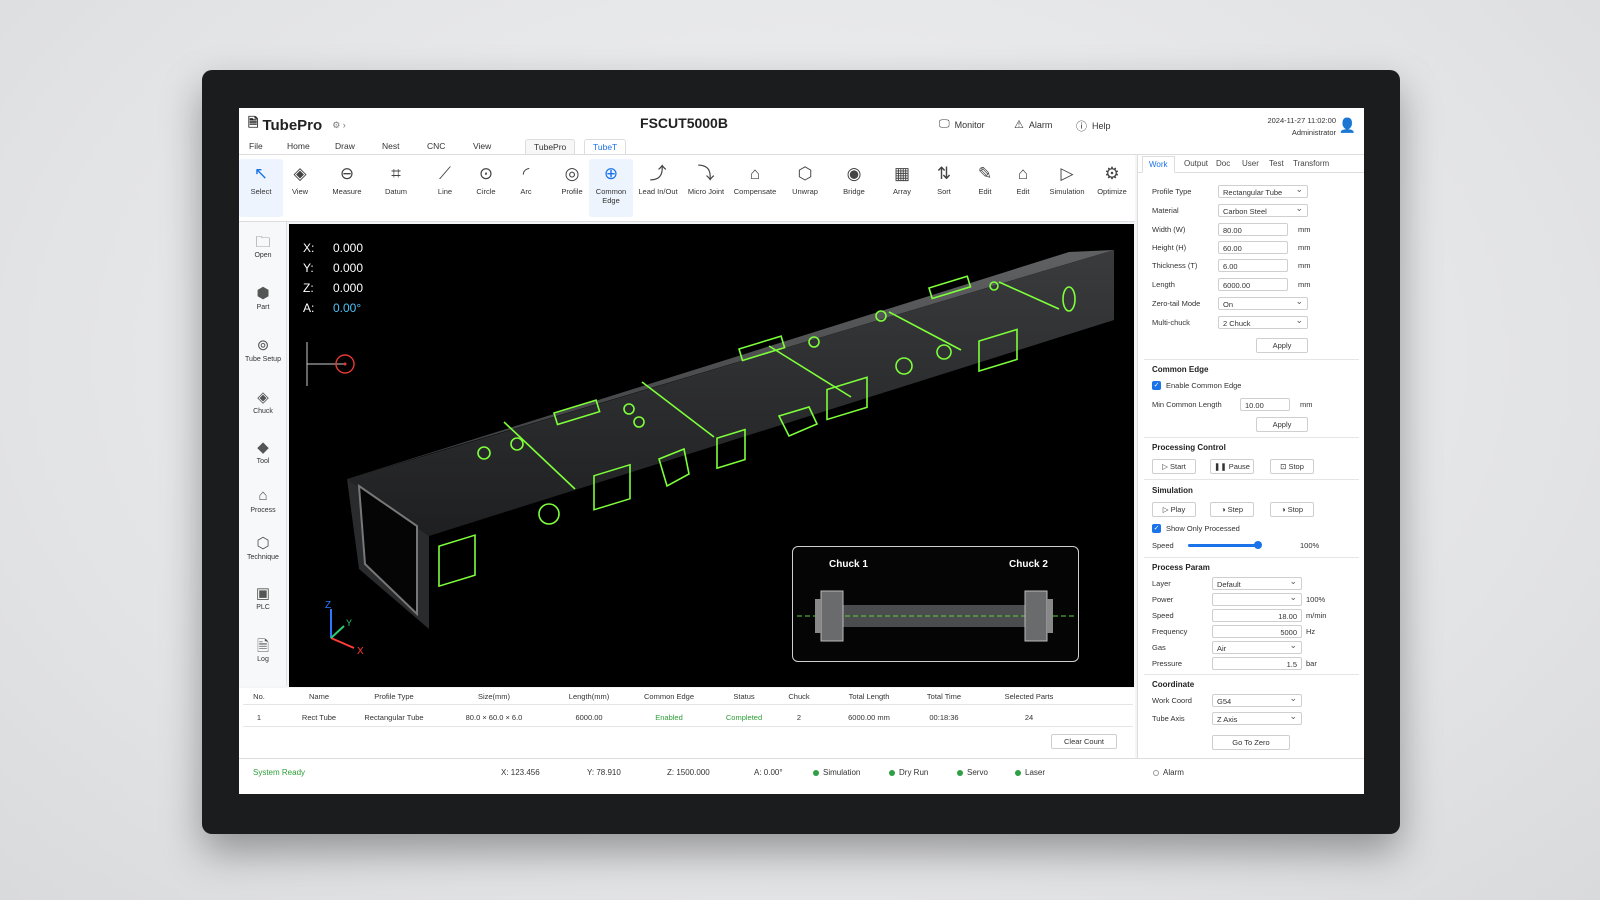  Describe the element at coordinates (263, 297) in the screenshot. I see `sidebar-item-part: ⬢ Part` at that location.